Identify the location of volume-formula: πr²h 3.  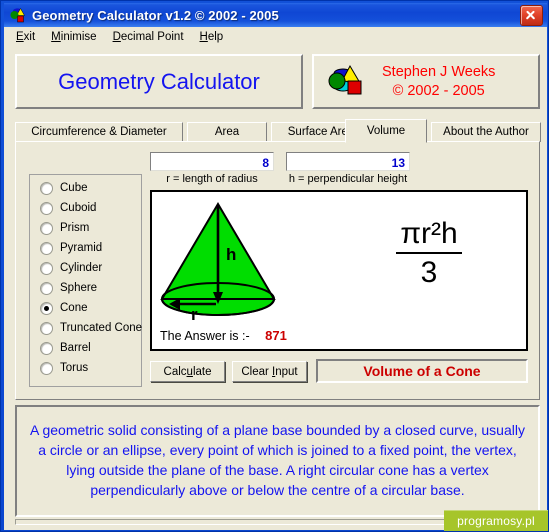
(429, 253).